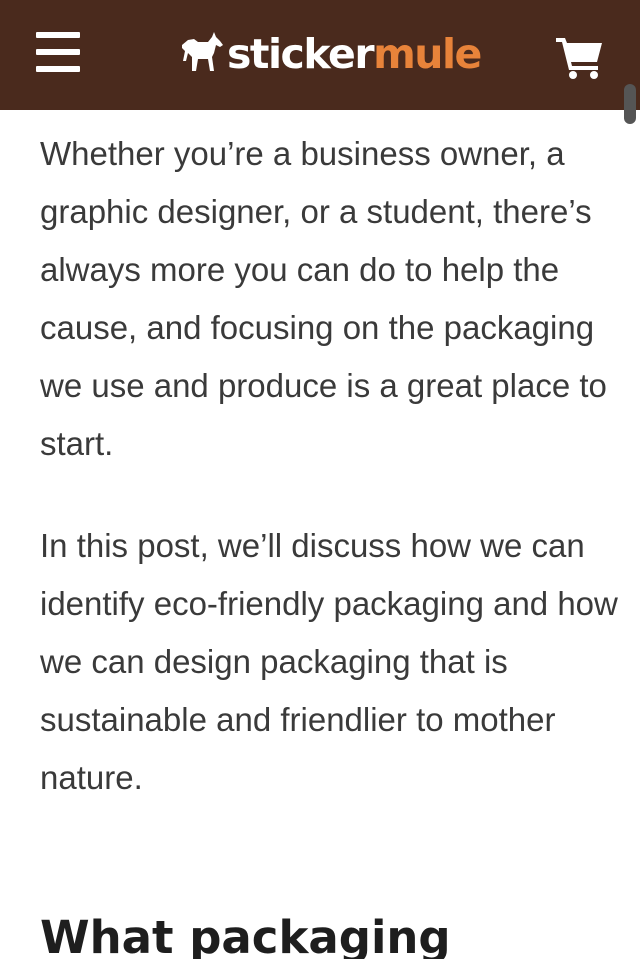 The height and width of the screenshot is (959, 640). What do you see at coordinates (245, 935) in the screenshot?
I see `section-heading: What packaging` at bounding box center [245, 935].